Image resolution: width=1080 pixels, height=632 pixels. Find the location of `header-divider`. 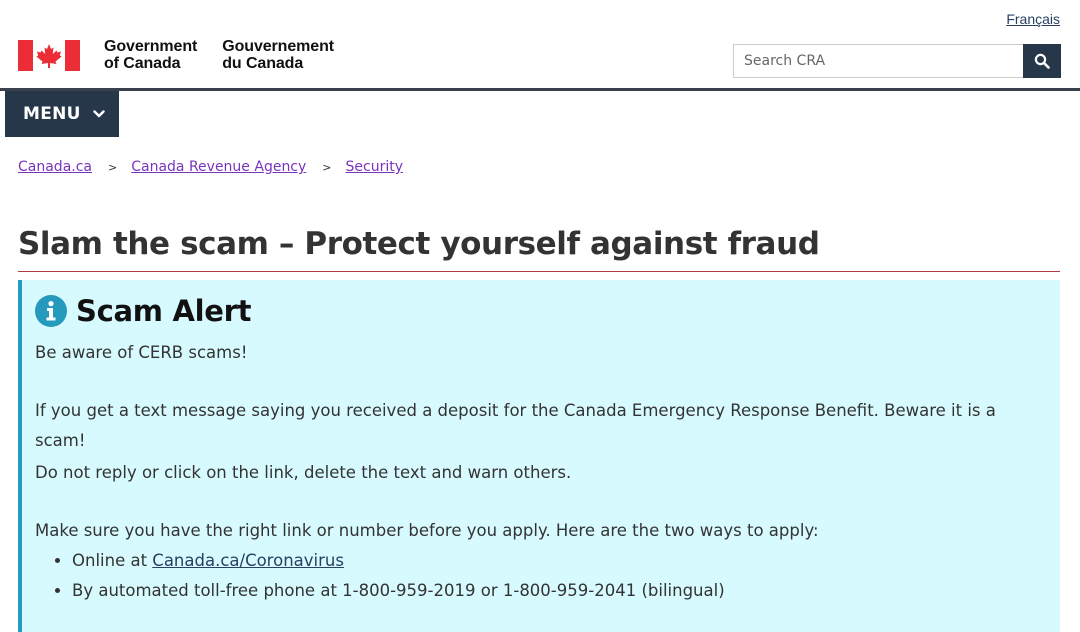

header-divider is located at coordinates (540, 89).